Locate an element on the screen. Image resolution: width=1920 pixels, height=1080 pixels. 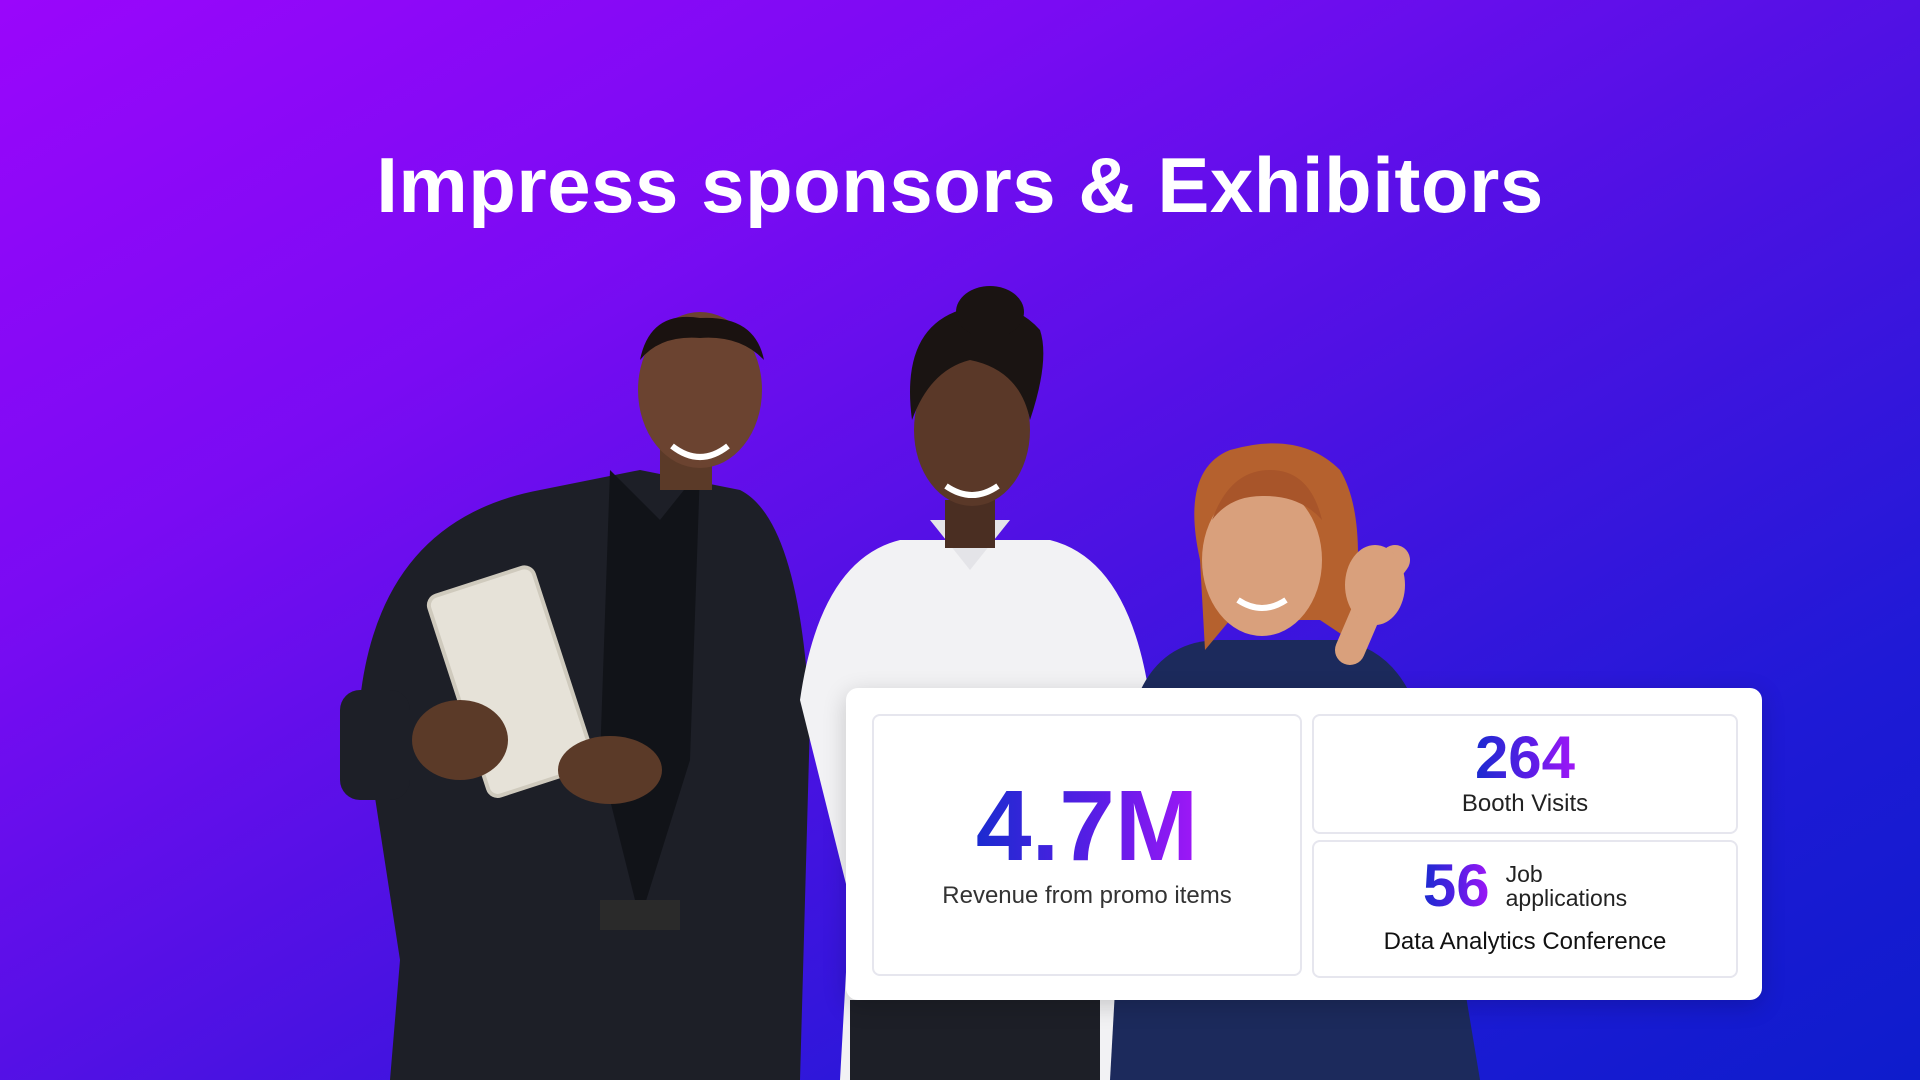
job-applications-label: Job applications is located at coordinates (1566, 886).